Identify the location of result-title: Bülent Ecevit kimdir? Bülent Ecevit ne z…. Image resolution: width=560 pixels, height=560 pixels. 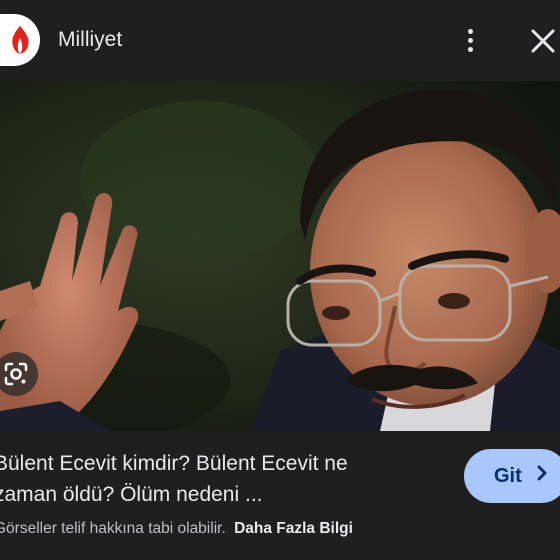
(222, 479).